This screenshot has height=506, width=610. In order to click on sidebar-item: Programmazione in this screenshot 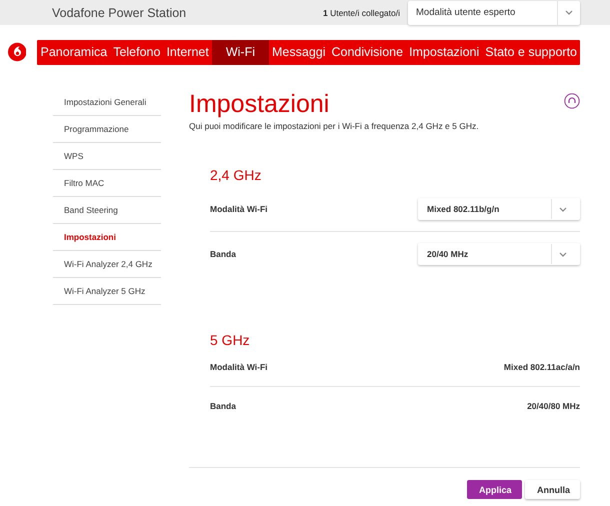, I will do `click(107, 129)`.